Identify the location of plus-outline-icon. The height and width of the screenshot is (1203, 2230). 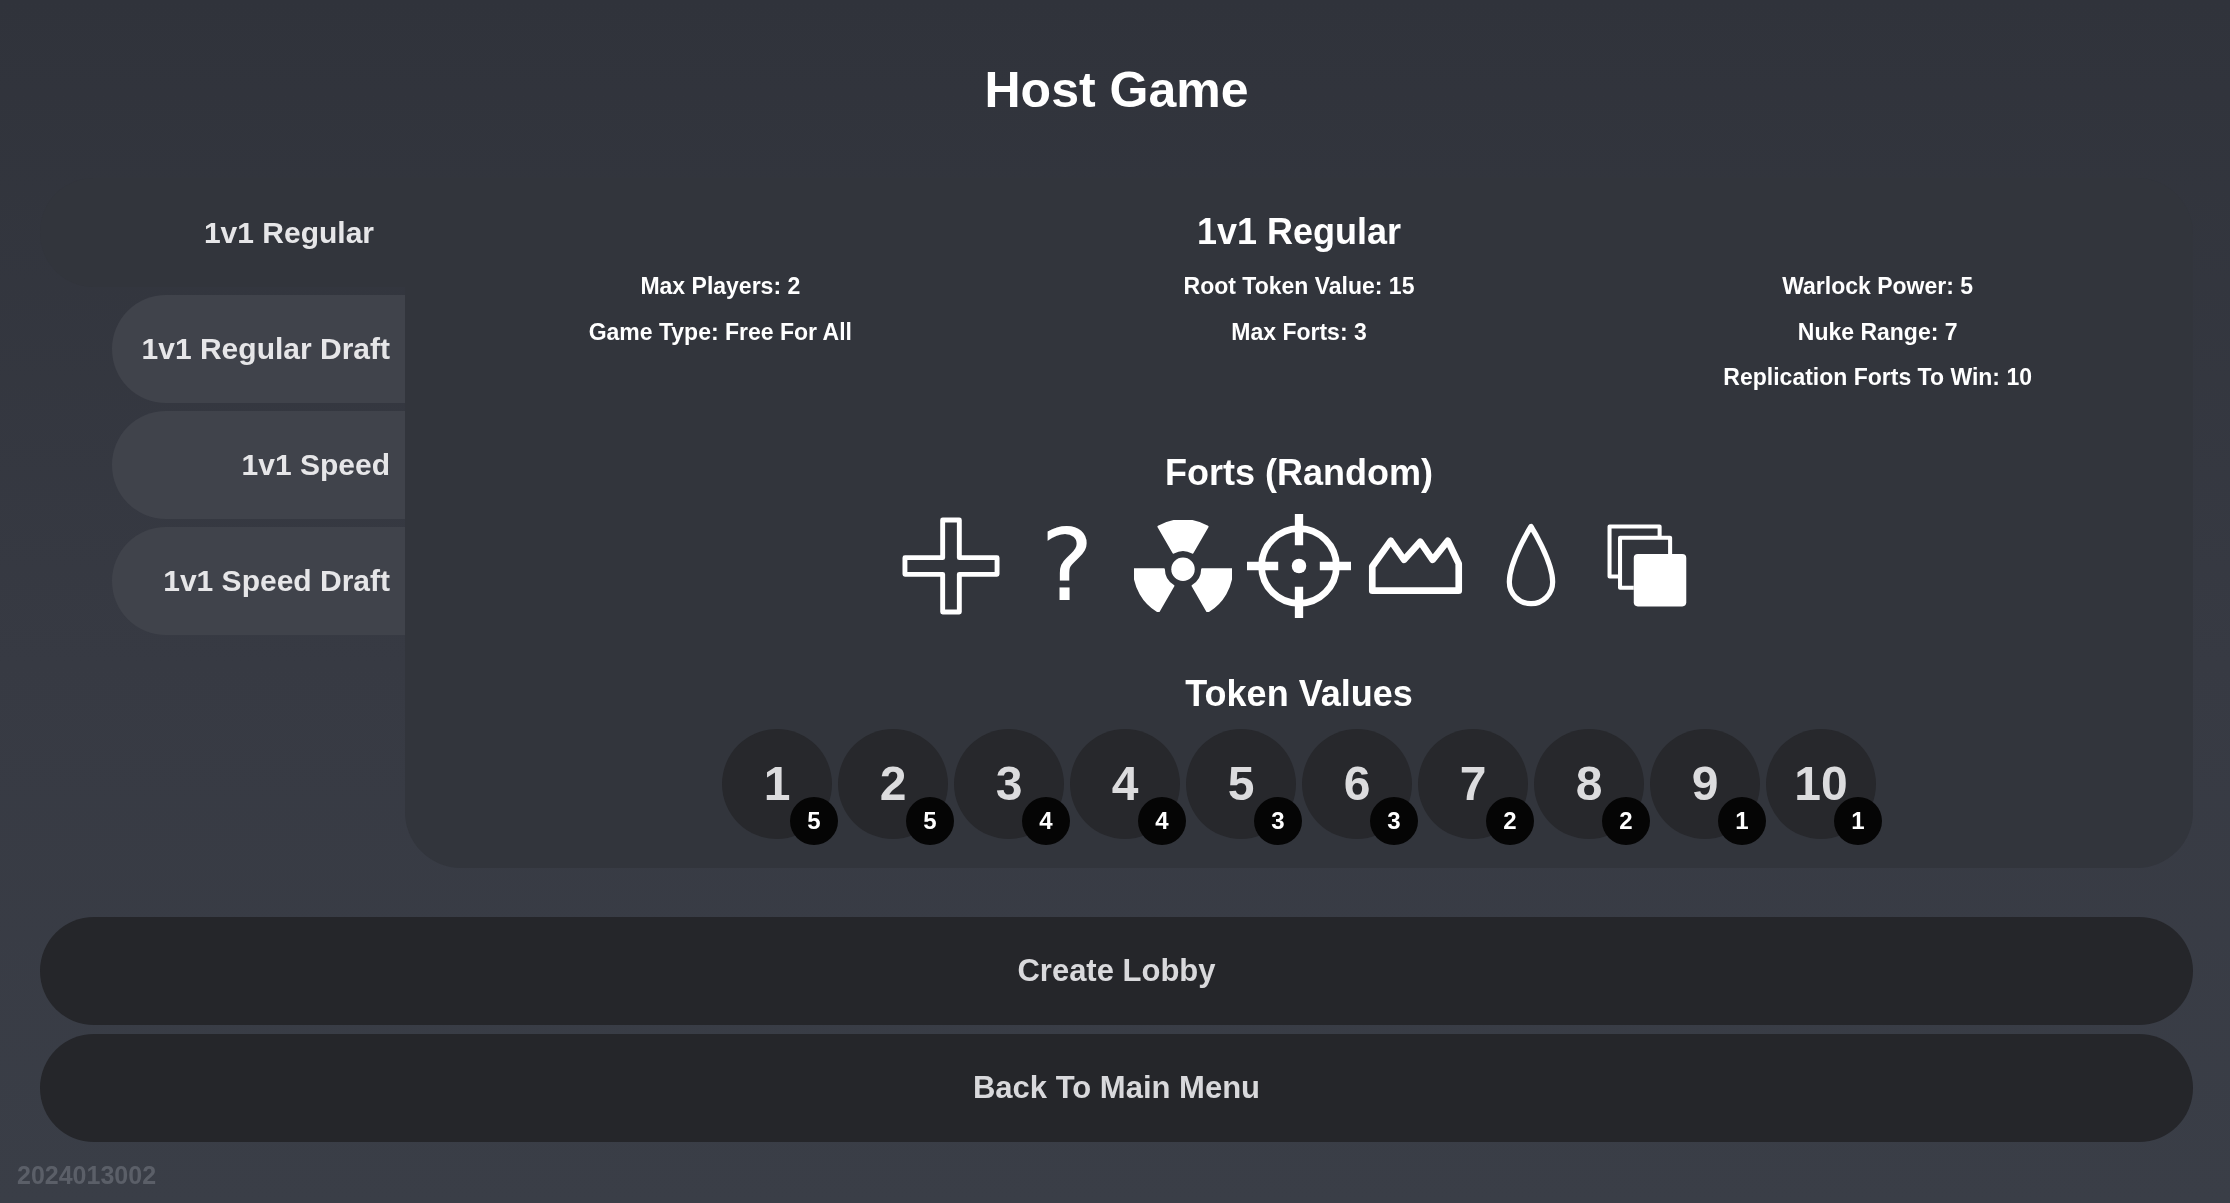
(951, 565).